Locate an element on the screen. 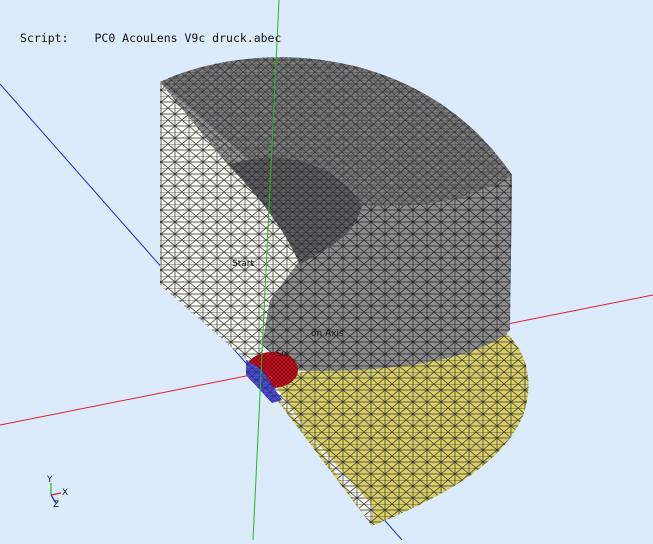 The image size is (653, 544). observation-point-label: on Axis is located at coordinates (327, 334).